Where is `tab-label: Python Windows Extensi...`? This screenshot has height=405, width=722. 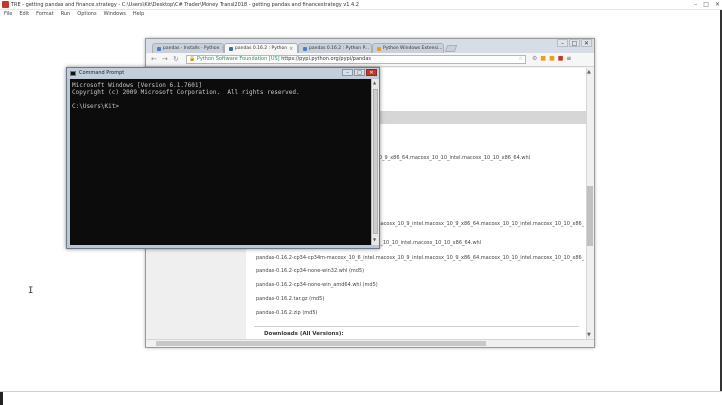 tab-label: Python Windows Extensi... is located at coordinates (413, 48).